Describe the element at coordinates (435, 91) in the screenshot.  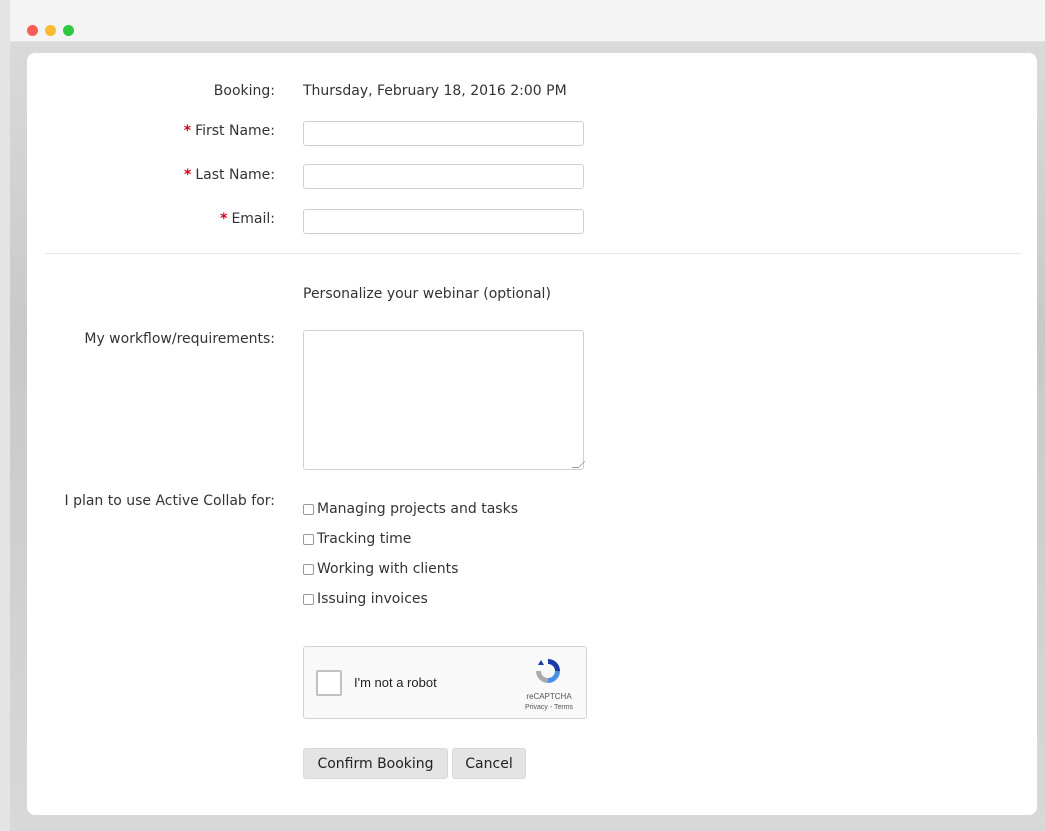
I see `booking-value: Thursday, February 18, 2016 2:00 PM` at that location.